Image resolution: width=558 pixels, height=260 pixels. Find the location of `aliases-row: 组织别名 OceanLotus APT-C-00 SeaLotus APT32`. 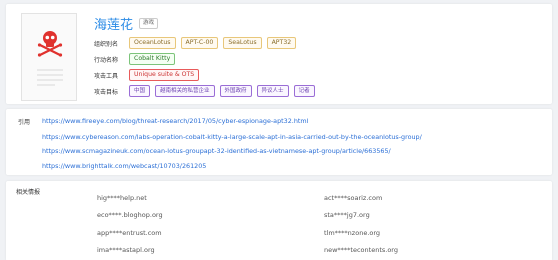

aliases-row: 组织别名 OceanLotus APT-C-00 SeaLotus APT32 is located at coordinates (197, 43).